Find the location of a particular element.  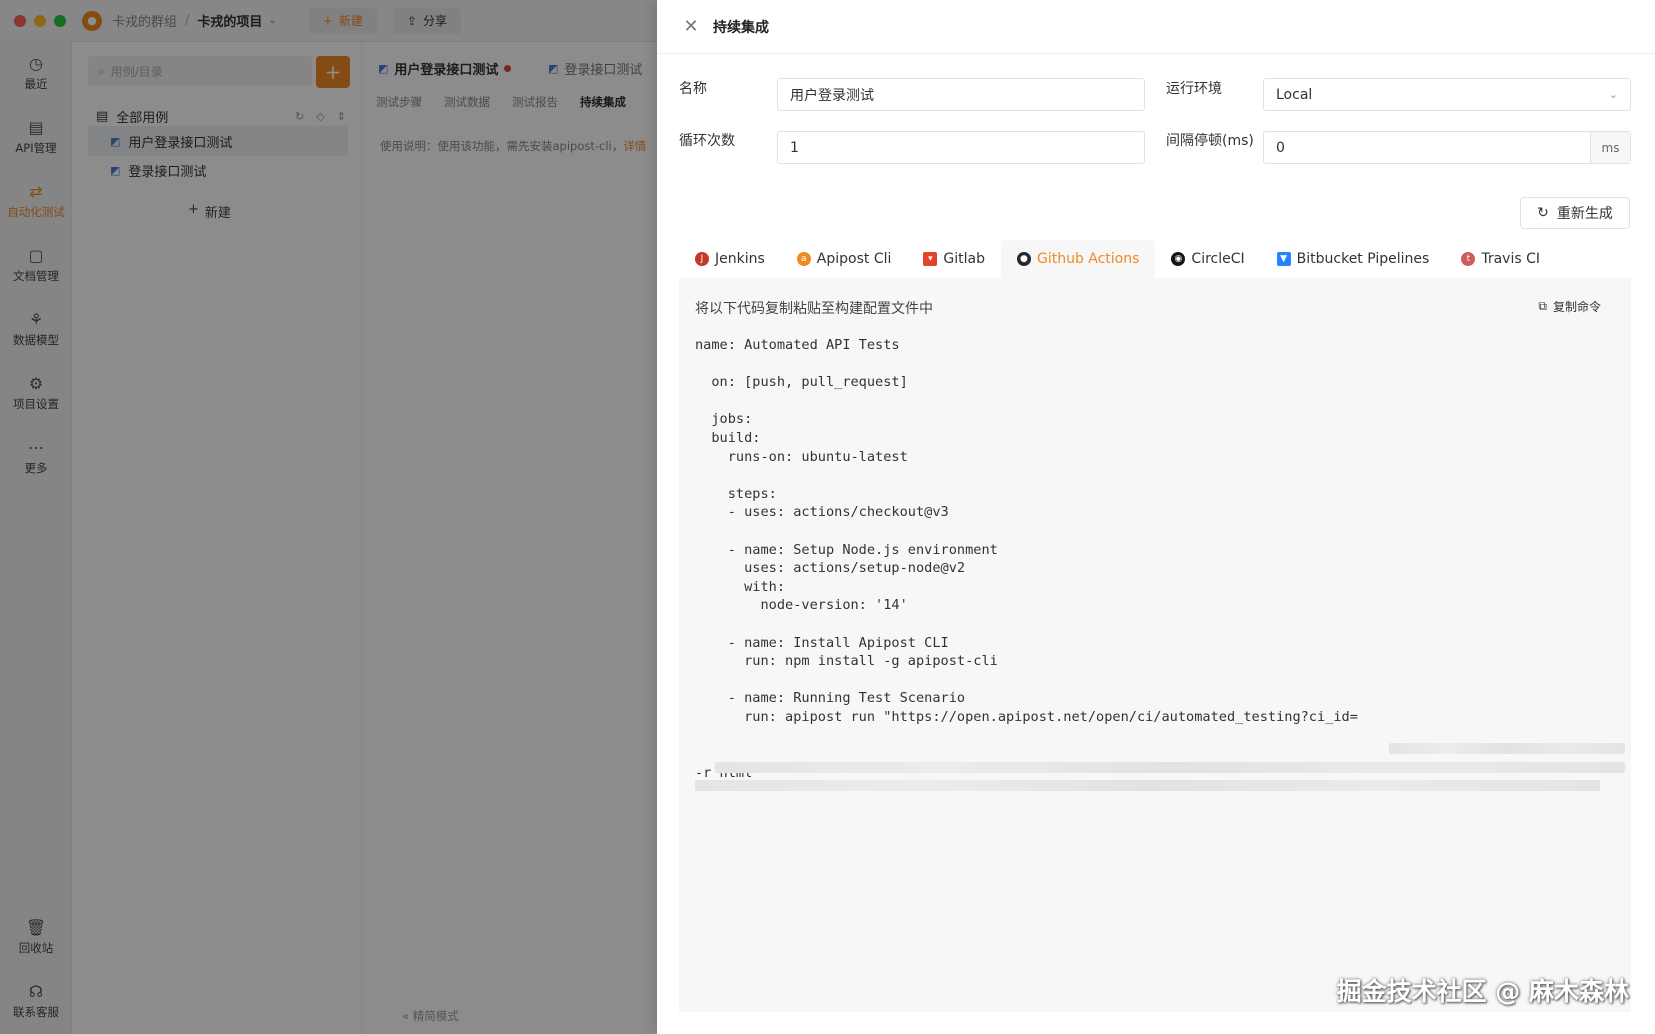

copy-command-button: ⧉ 复制命令 is located at coordinates (1569, 306).